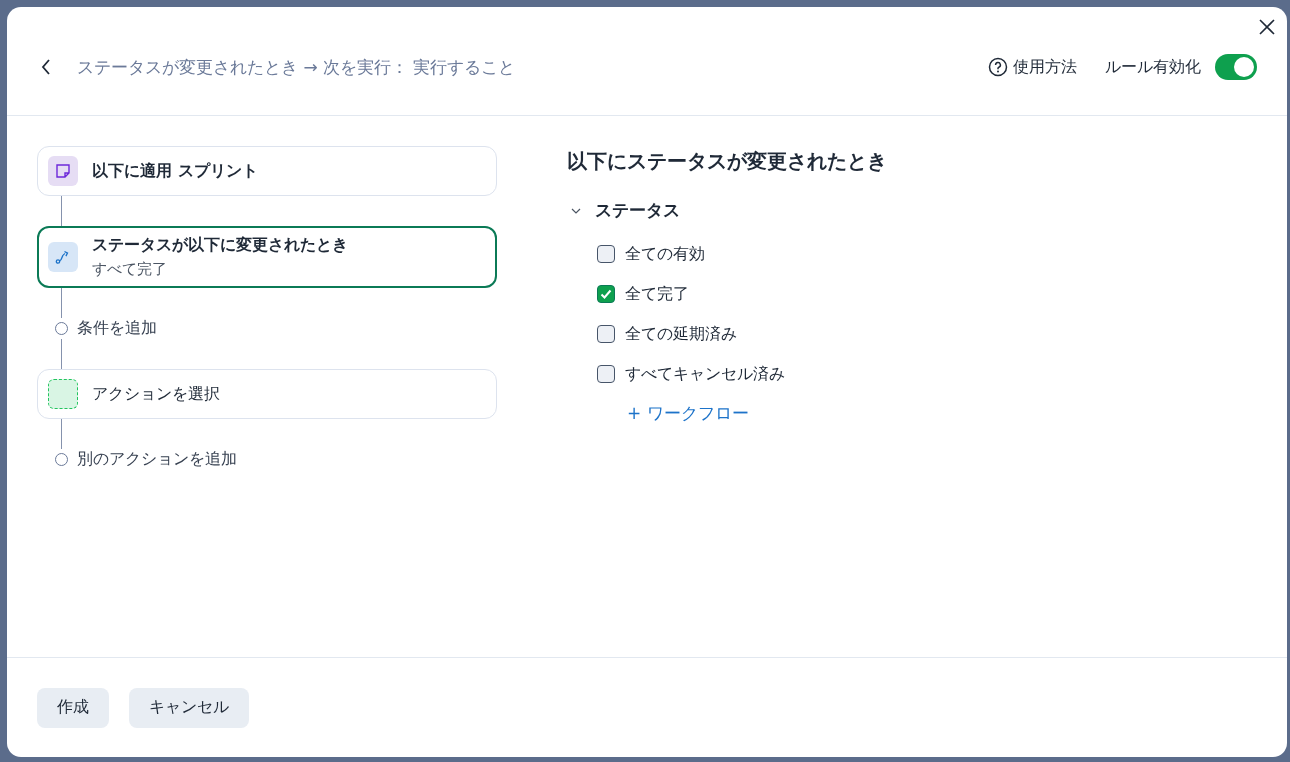  What do you see at coordinates (1153, 67) in the screenshot?
I see `toggle-label: ルール有効化` at bounding box center [1153, 67].